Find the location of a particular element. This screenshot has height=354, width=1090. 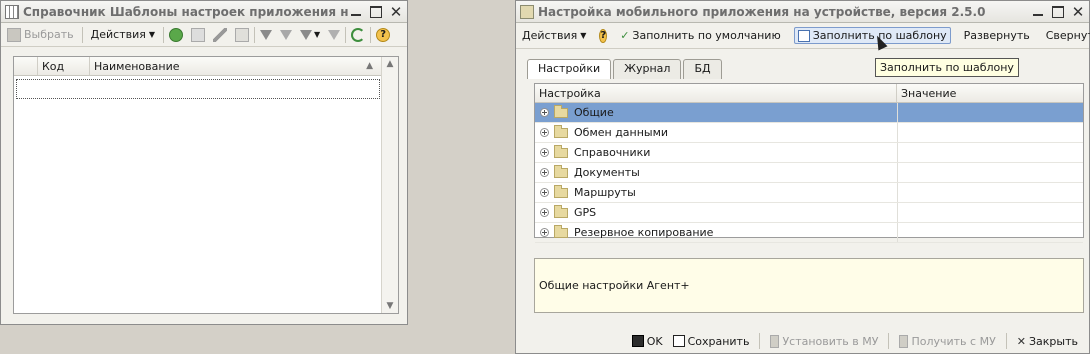

vertical-scrollbar: ▲ ▼ is located at coordinates (389, 185).